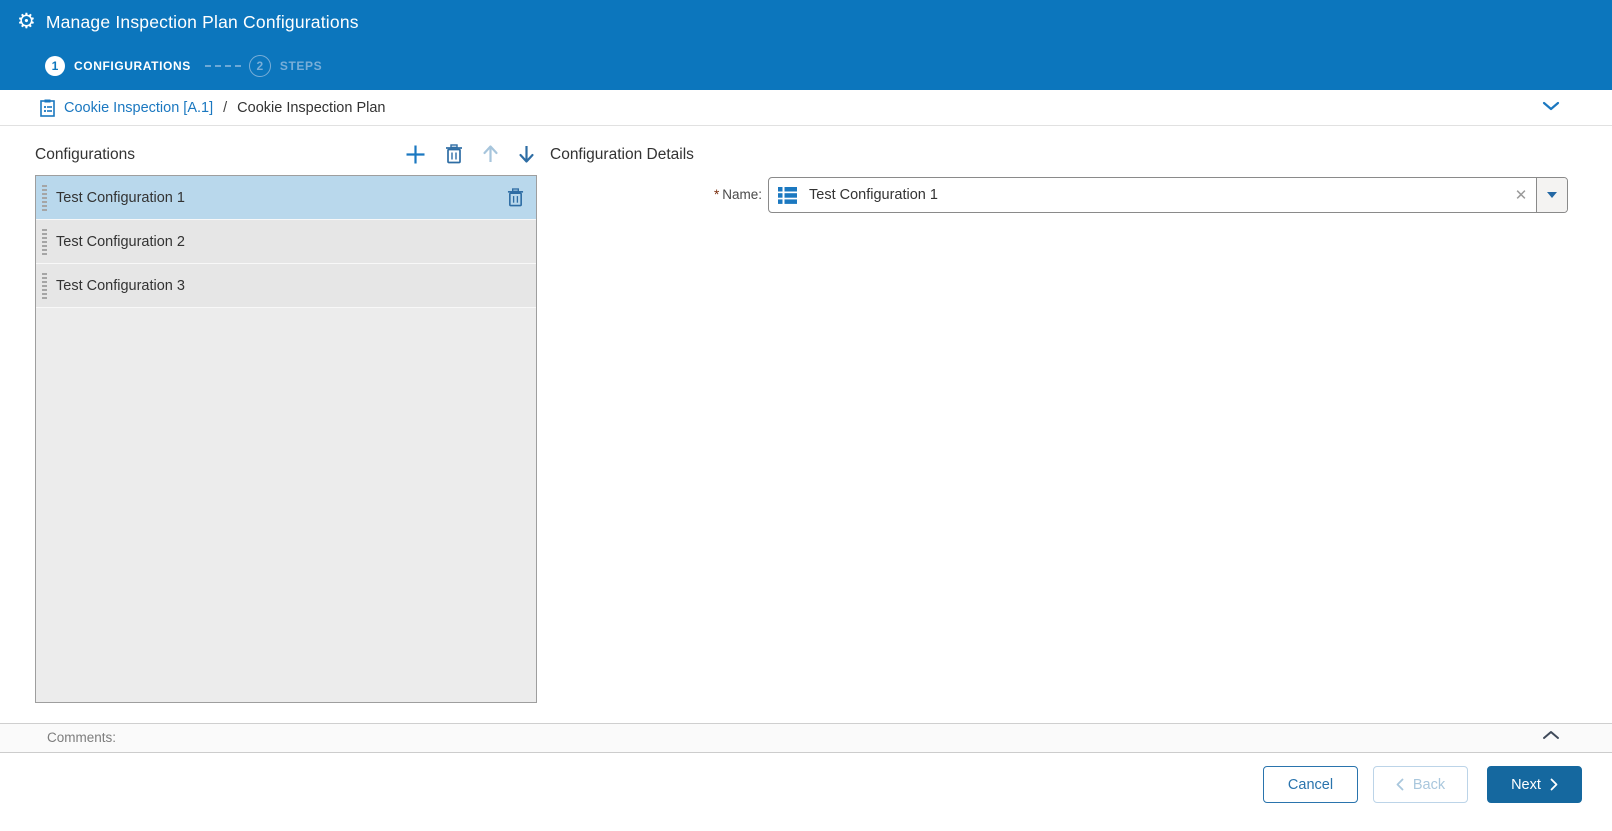 Image resolution: width=1612 pixels, height=831 pixels. What do you see at coordinates (259, 66) in the screenshot?
I see `step-number-badge: 2` at bounding box center [259, 66].